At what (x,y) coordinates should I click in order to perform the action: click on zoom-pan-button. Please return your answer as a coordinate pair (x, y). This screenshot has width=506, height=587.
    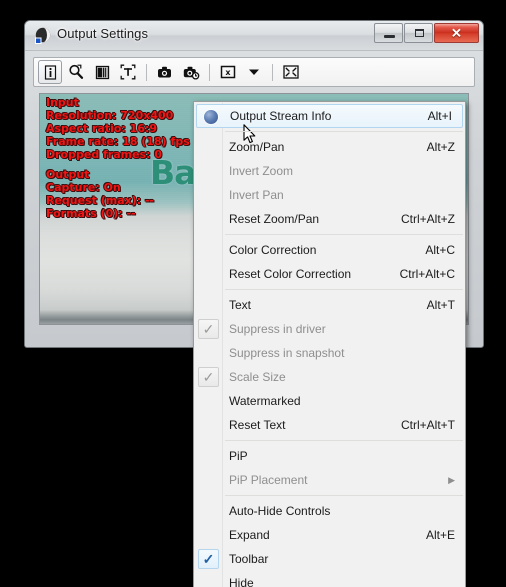
    Looking at the image, I should click on (76, 72).